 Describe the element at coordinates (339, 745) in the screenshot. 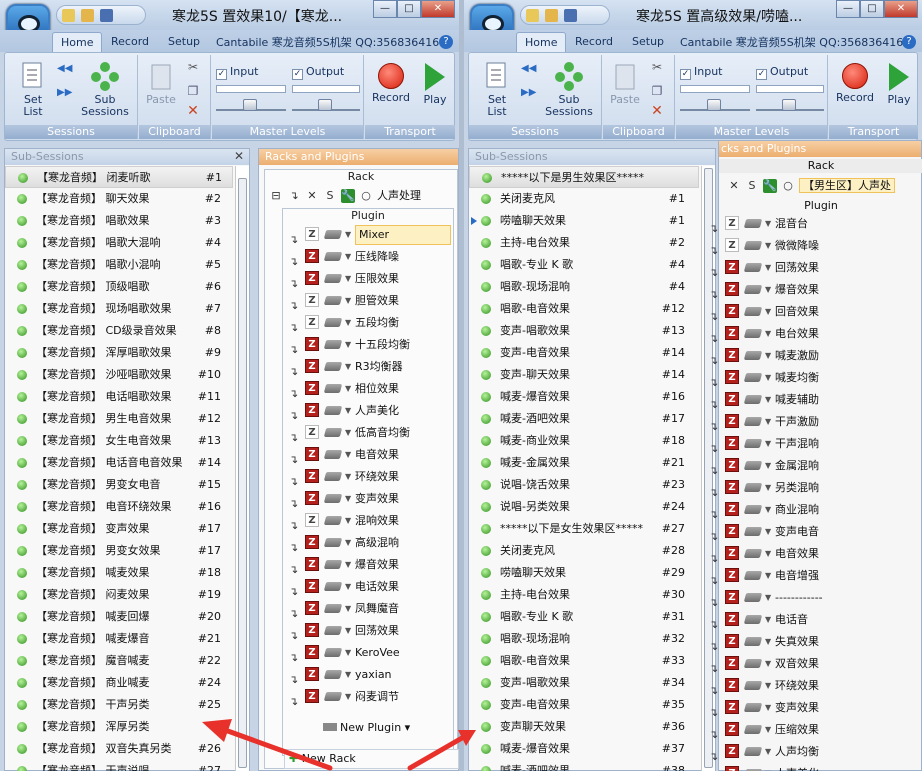

I see `annotation-arrows` at that location.